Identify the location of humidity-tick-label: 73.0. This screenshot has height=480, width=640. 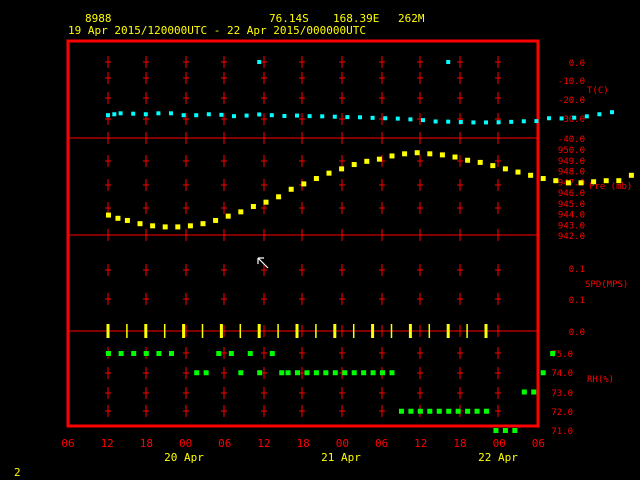
(562, 394).